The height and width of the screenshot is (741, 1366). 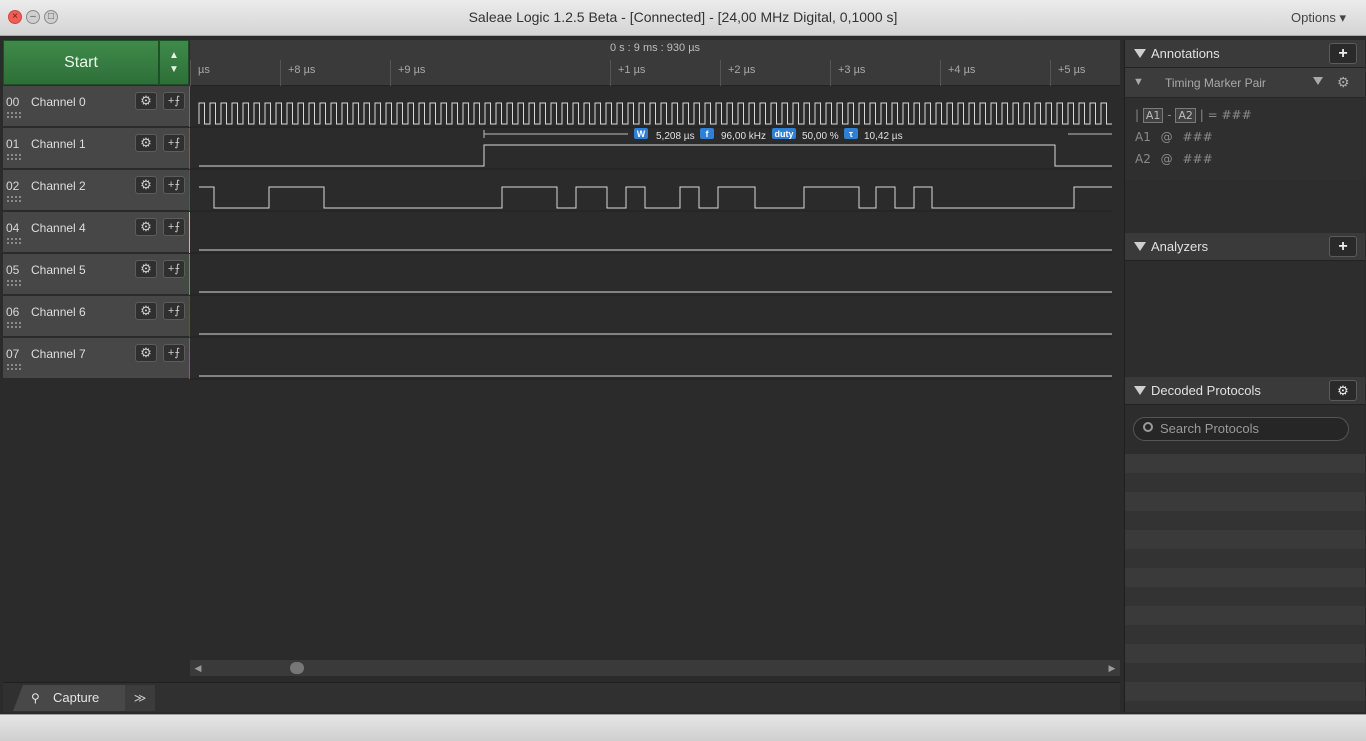 What do you see at coordinates (96, 232) in the screenshot?
I see `channel-row: 04 Channel 4 ⚙ +⨍` at bounding box center [96, 232].